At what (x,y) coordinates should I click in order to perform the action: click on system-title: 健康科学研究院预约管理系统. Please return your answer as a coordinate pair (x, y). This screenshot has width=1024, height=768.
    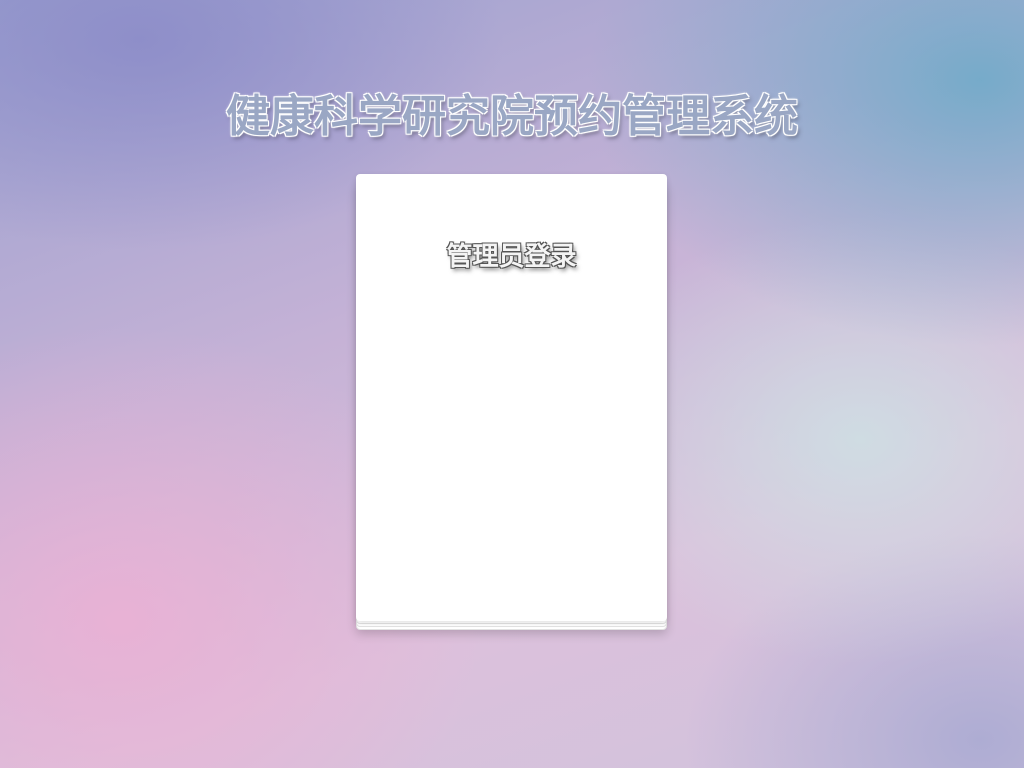
    Looking at the image, I should click on (512, 116).